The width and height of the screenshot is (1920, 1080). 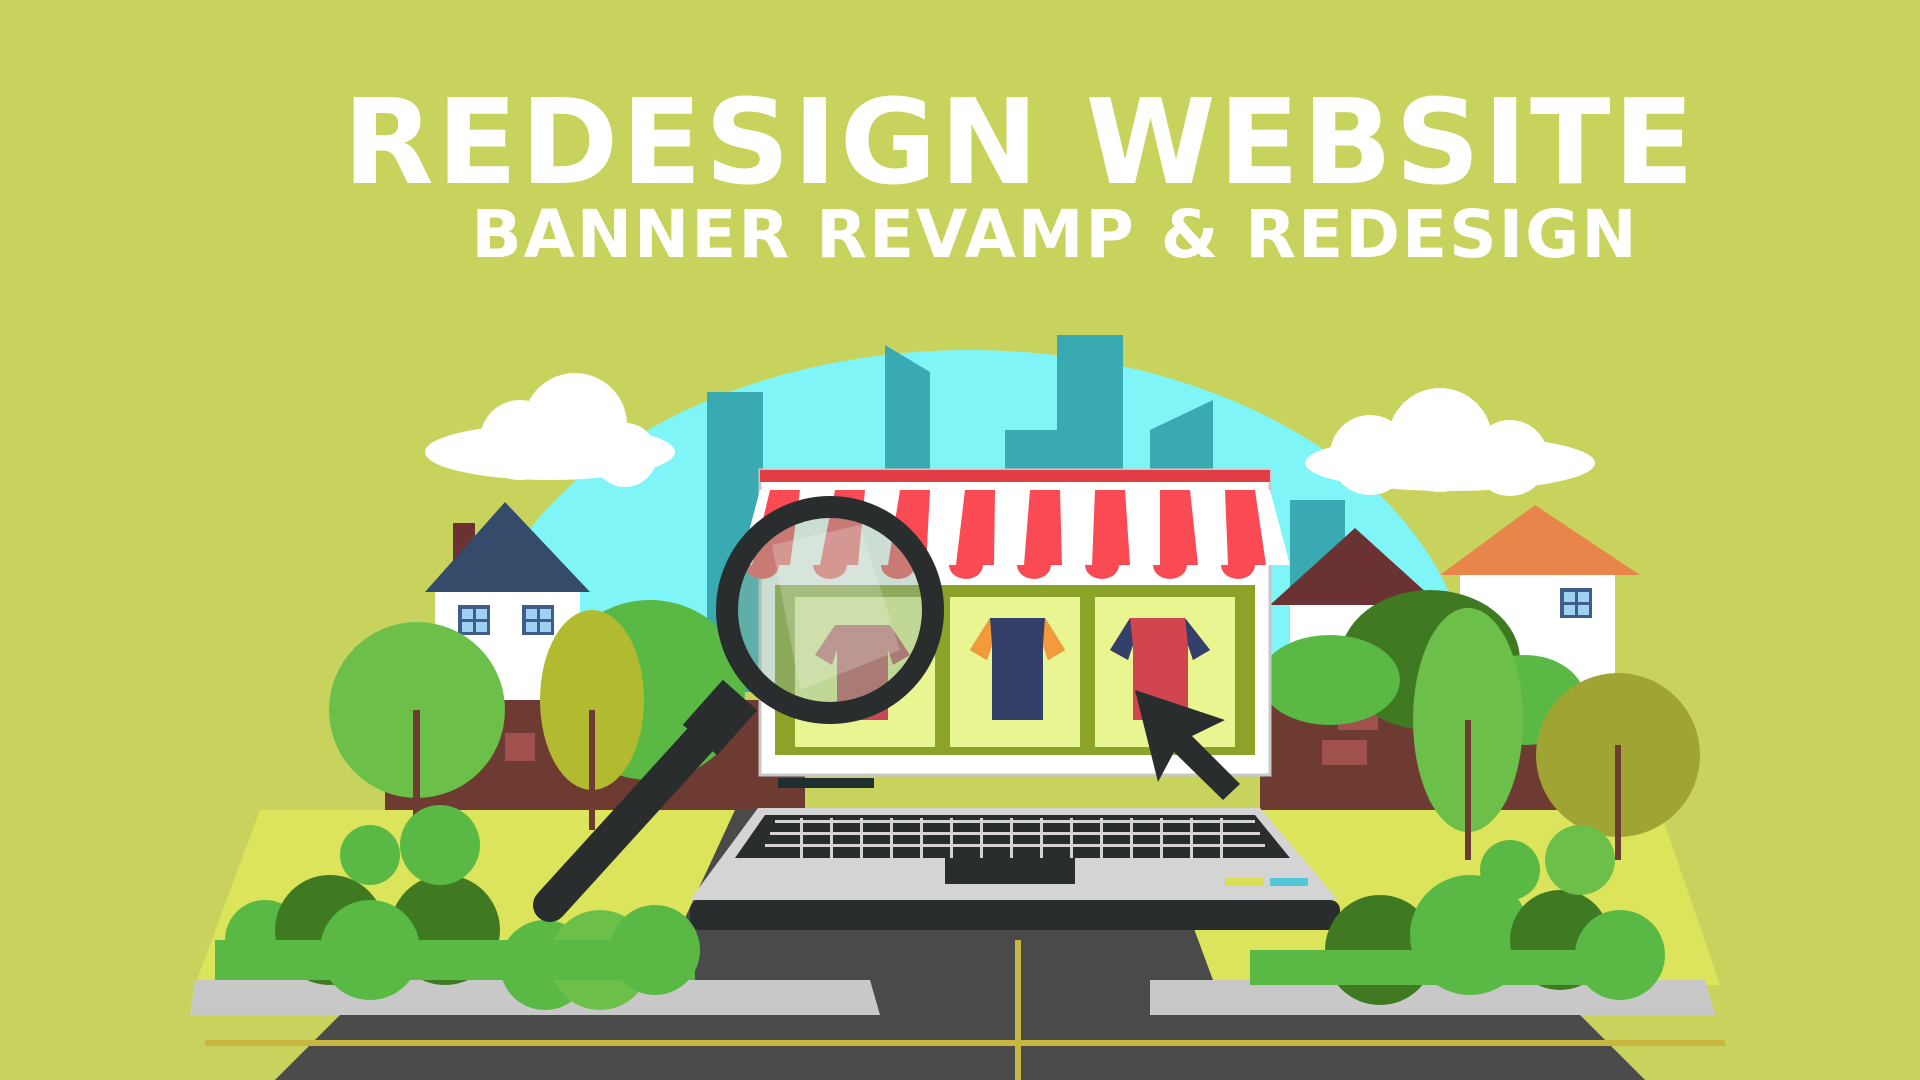 I want to click on page-subtitle: BANNER REVAMP & REDESIGN, so click(x=1055, y=234).